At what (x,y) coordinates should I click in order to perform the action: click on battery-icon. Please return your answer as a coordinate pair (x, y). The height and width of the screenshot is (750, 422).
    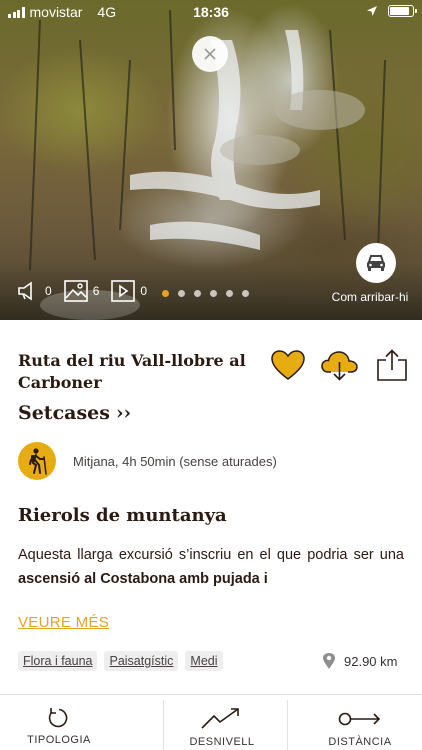
    Looking at the image, I should click on (402, 11).